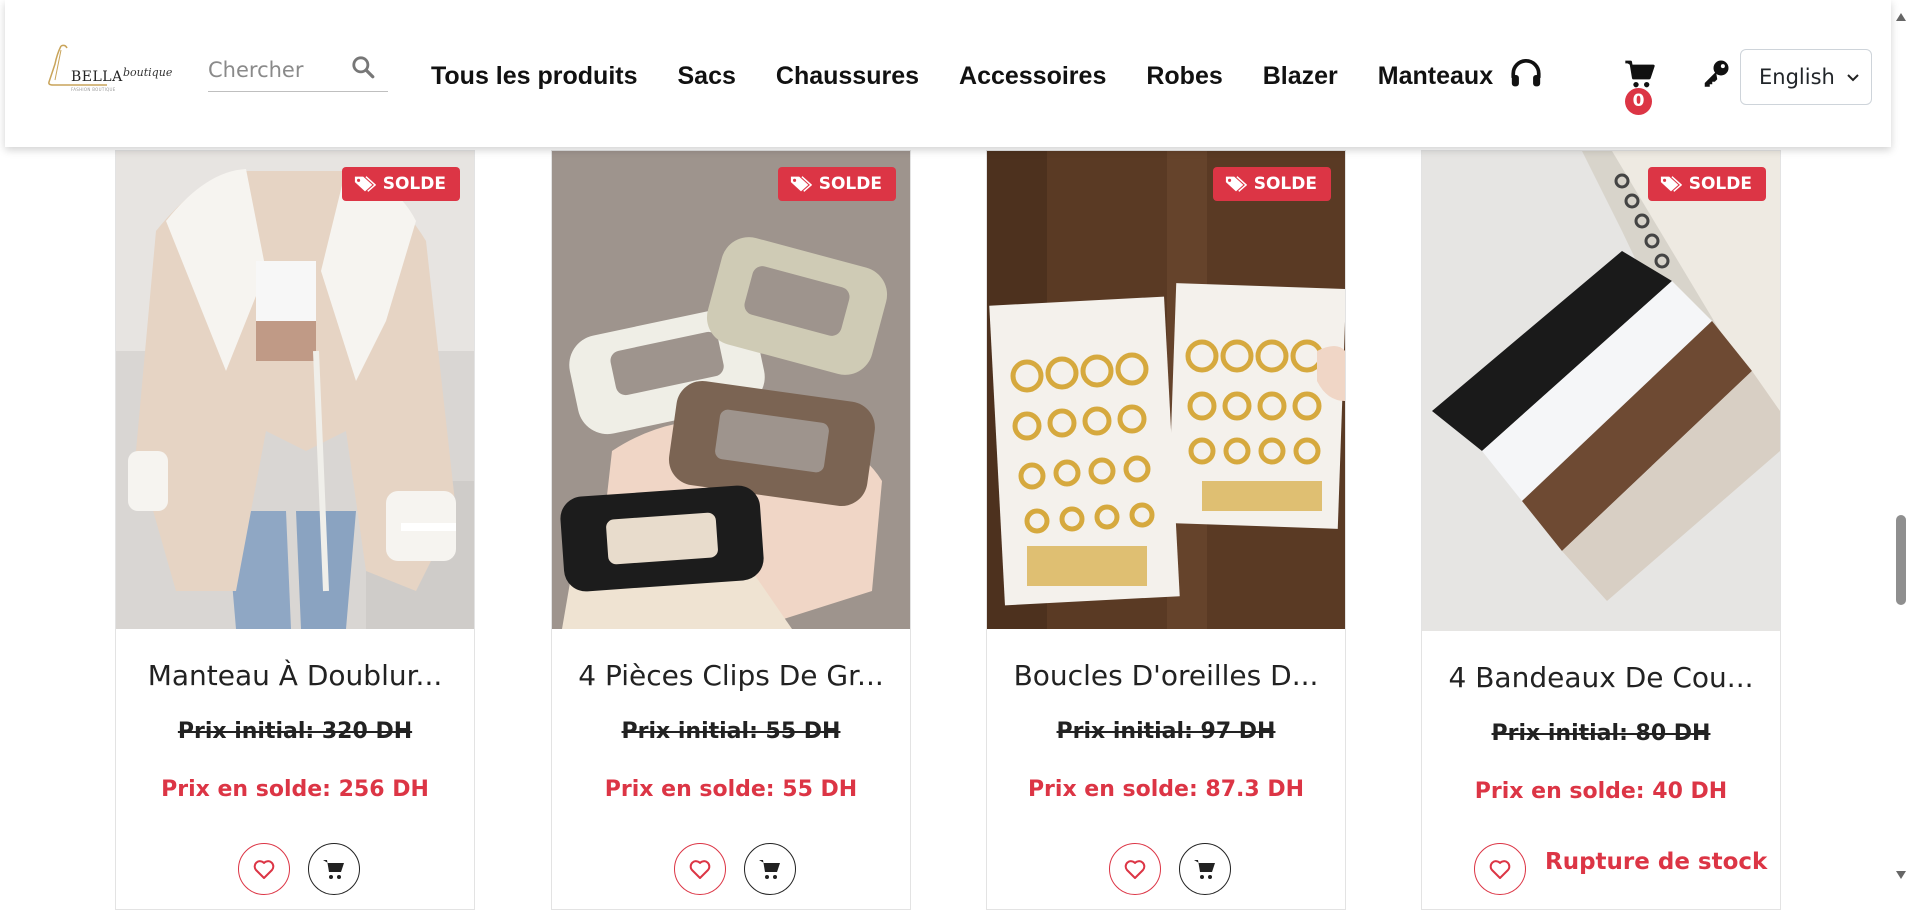  What do you see at coordinates (1526, 75) in the screenshot?
I see `headset-icon` at bounding box center [1526, 75].